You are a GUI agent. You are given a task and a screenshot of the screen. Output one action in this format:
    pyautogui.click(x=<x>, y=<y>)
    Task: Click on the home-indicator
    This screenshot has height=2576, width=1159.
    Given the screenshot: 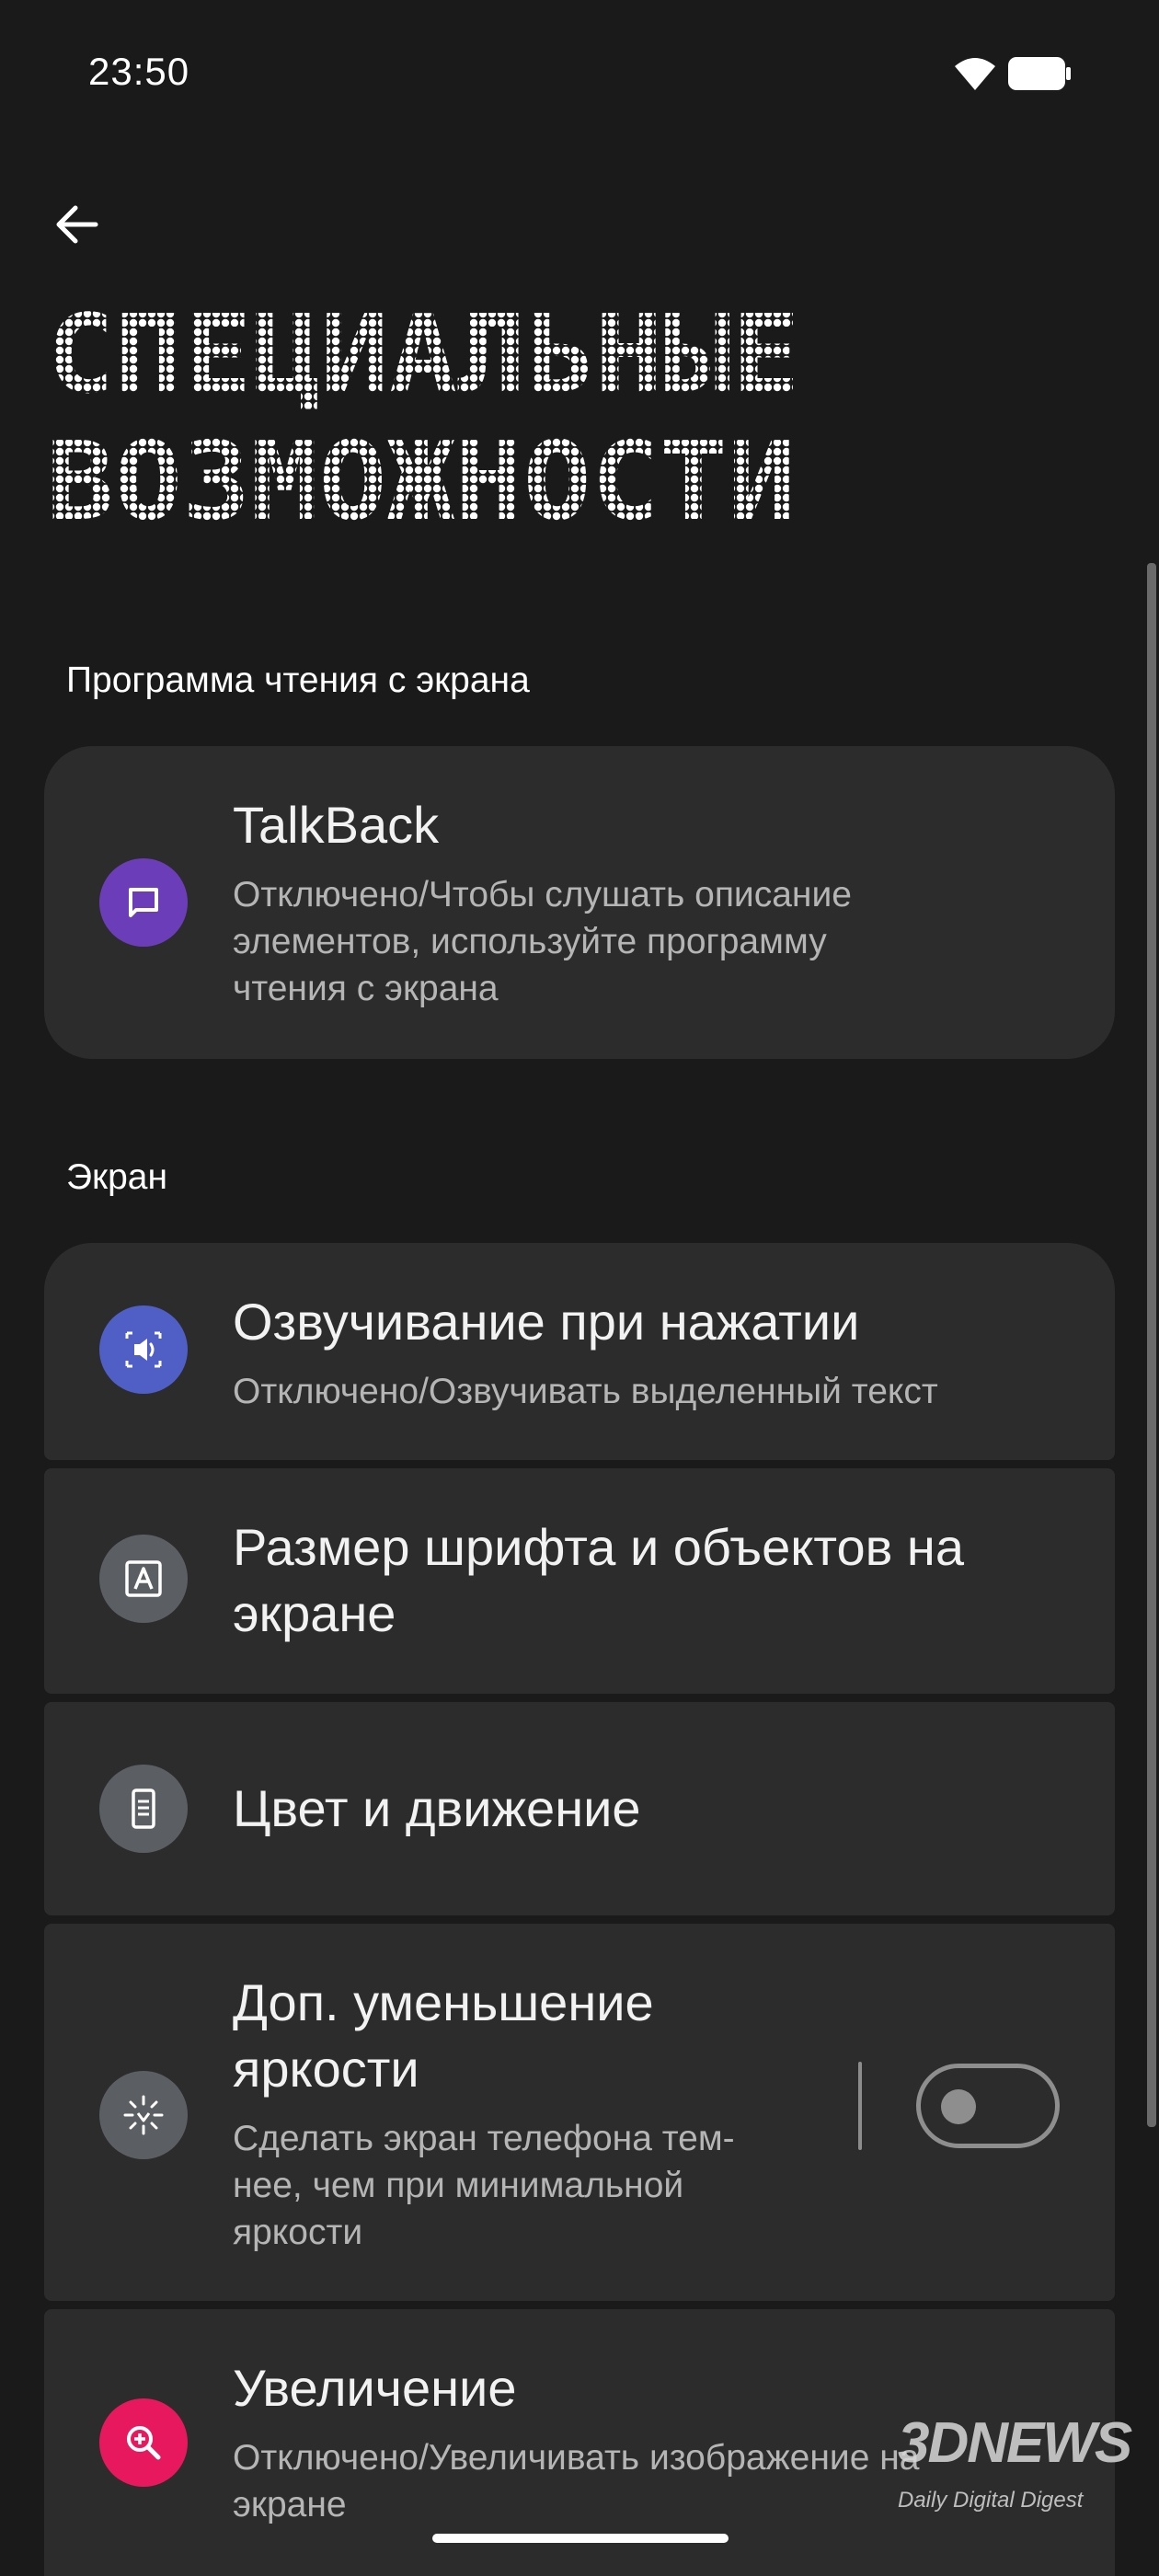 What is the action you would take?
    pyautogui.click(x=580, y=2538)
    